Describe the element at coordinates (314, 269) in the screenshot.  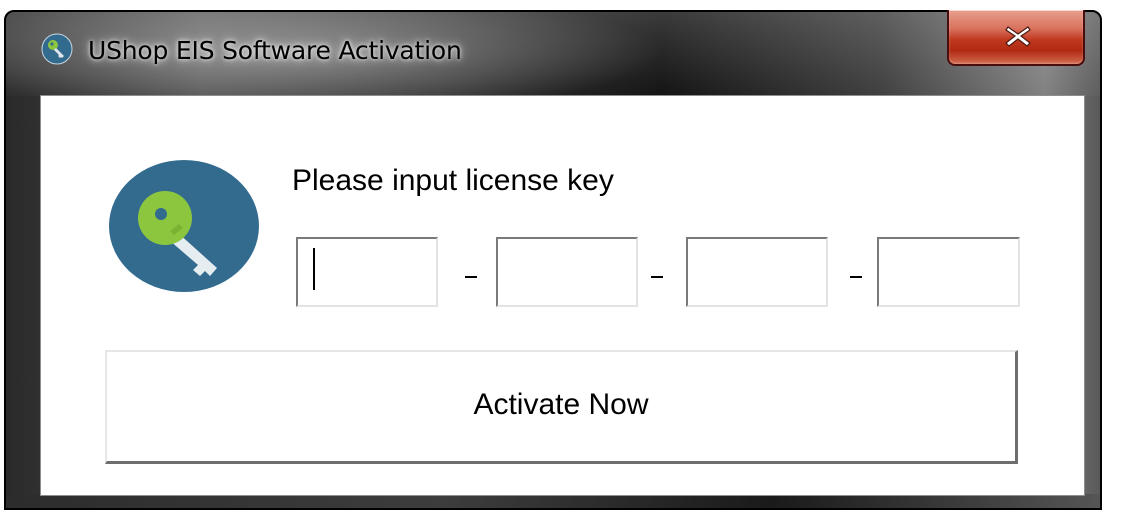
I see `text-caret` at that location.